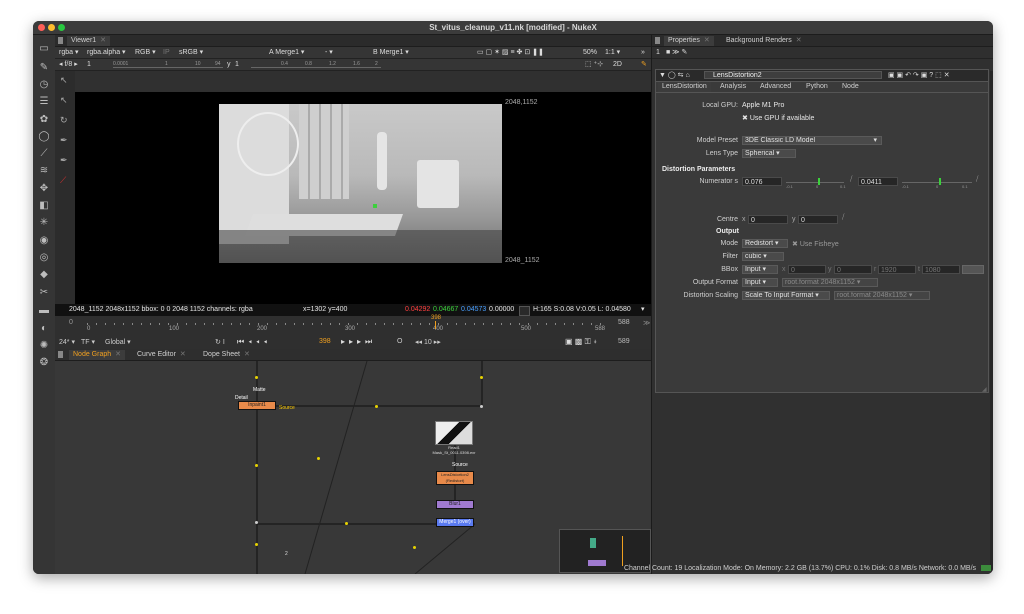 The height and width of the screenshot is (614, 1024). I want to click on playhead, so click(435, 325).